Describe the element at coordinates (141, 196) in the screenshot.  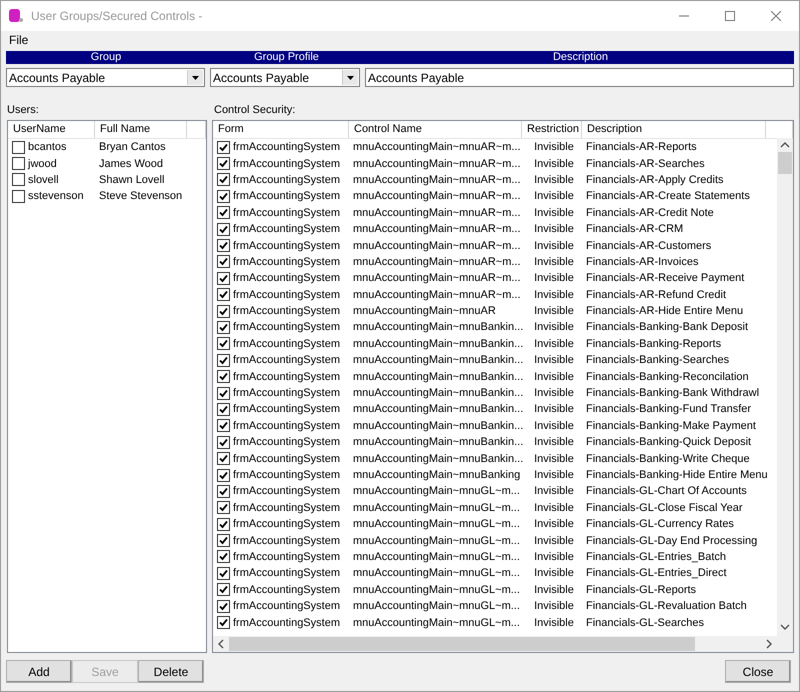
I see `table-cell-text: Steve Stevenson` at that location.